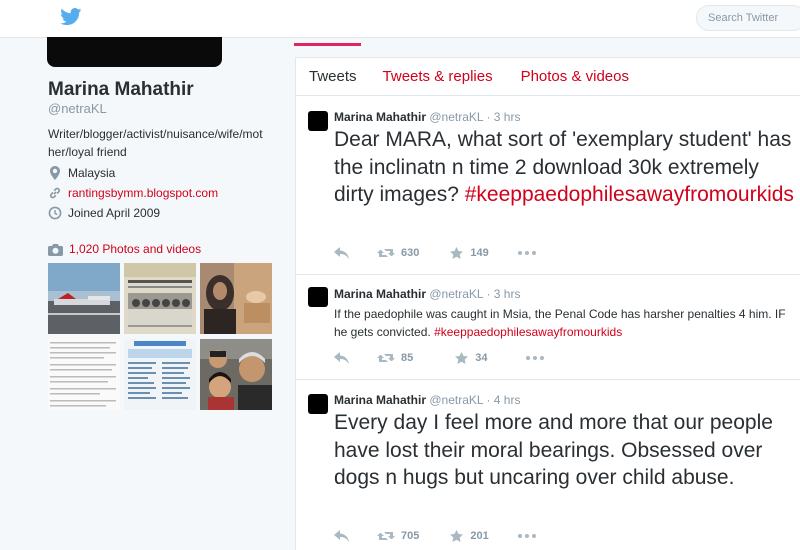 This screenshot has width=800, height=550. I want to click on search-input: Search Twitter, so click(748, 18).